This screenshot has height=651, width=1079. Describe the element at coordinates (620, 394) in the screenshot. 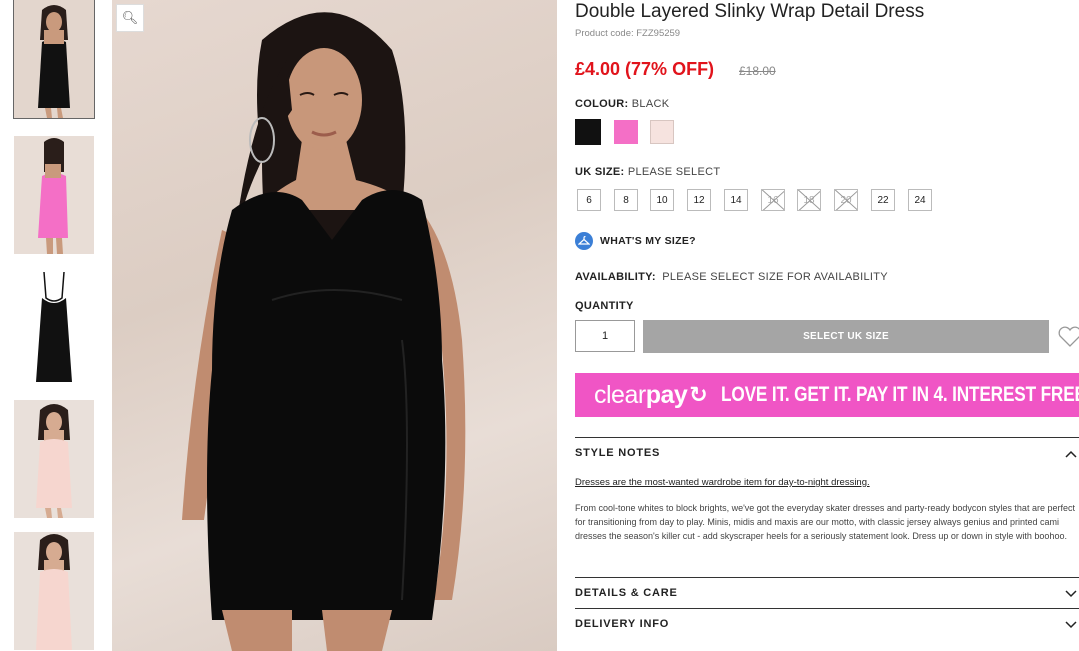

I see `clearpay-brand: clear` at that location.